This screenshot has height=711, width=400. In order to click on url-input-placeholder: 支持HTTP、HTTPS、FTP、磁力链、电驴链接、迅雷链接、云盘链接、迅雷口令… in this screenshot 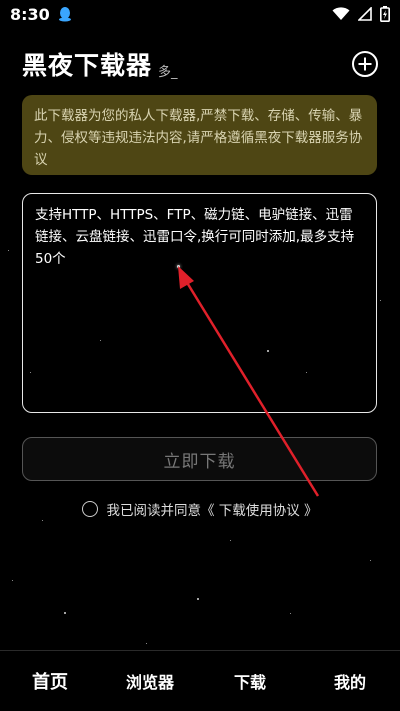, I will do `click(195, 237)`.